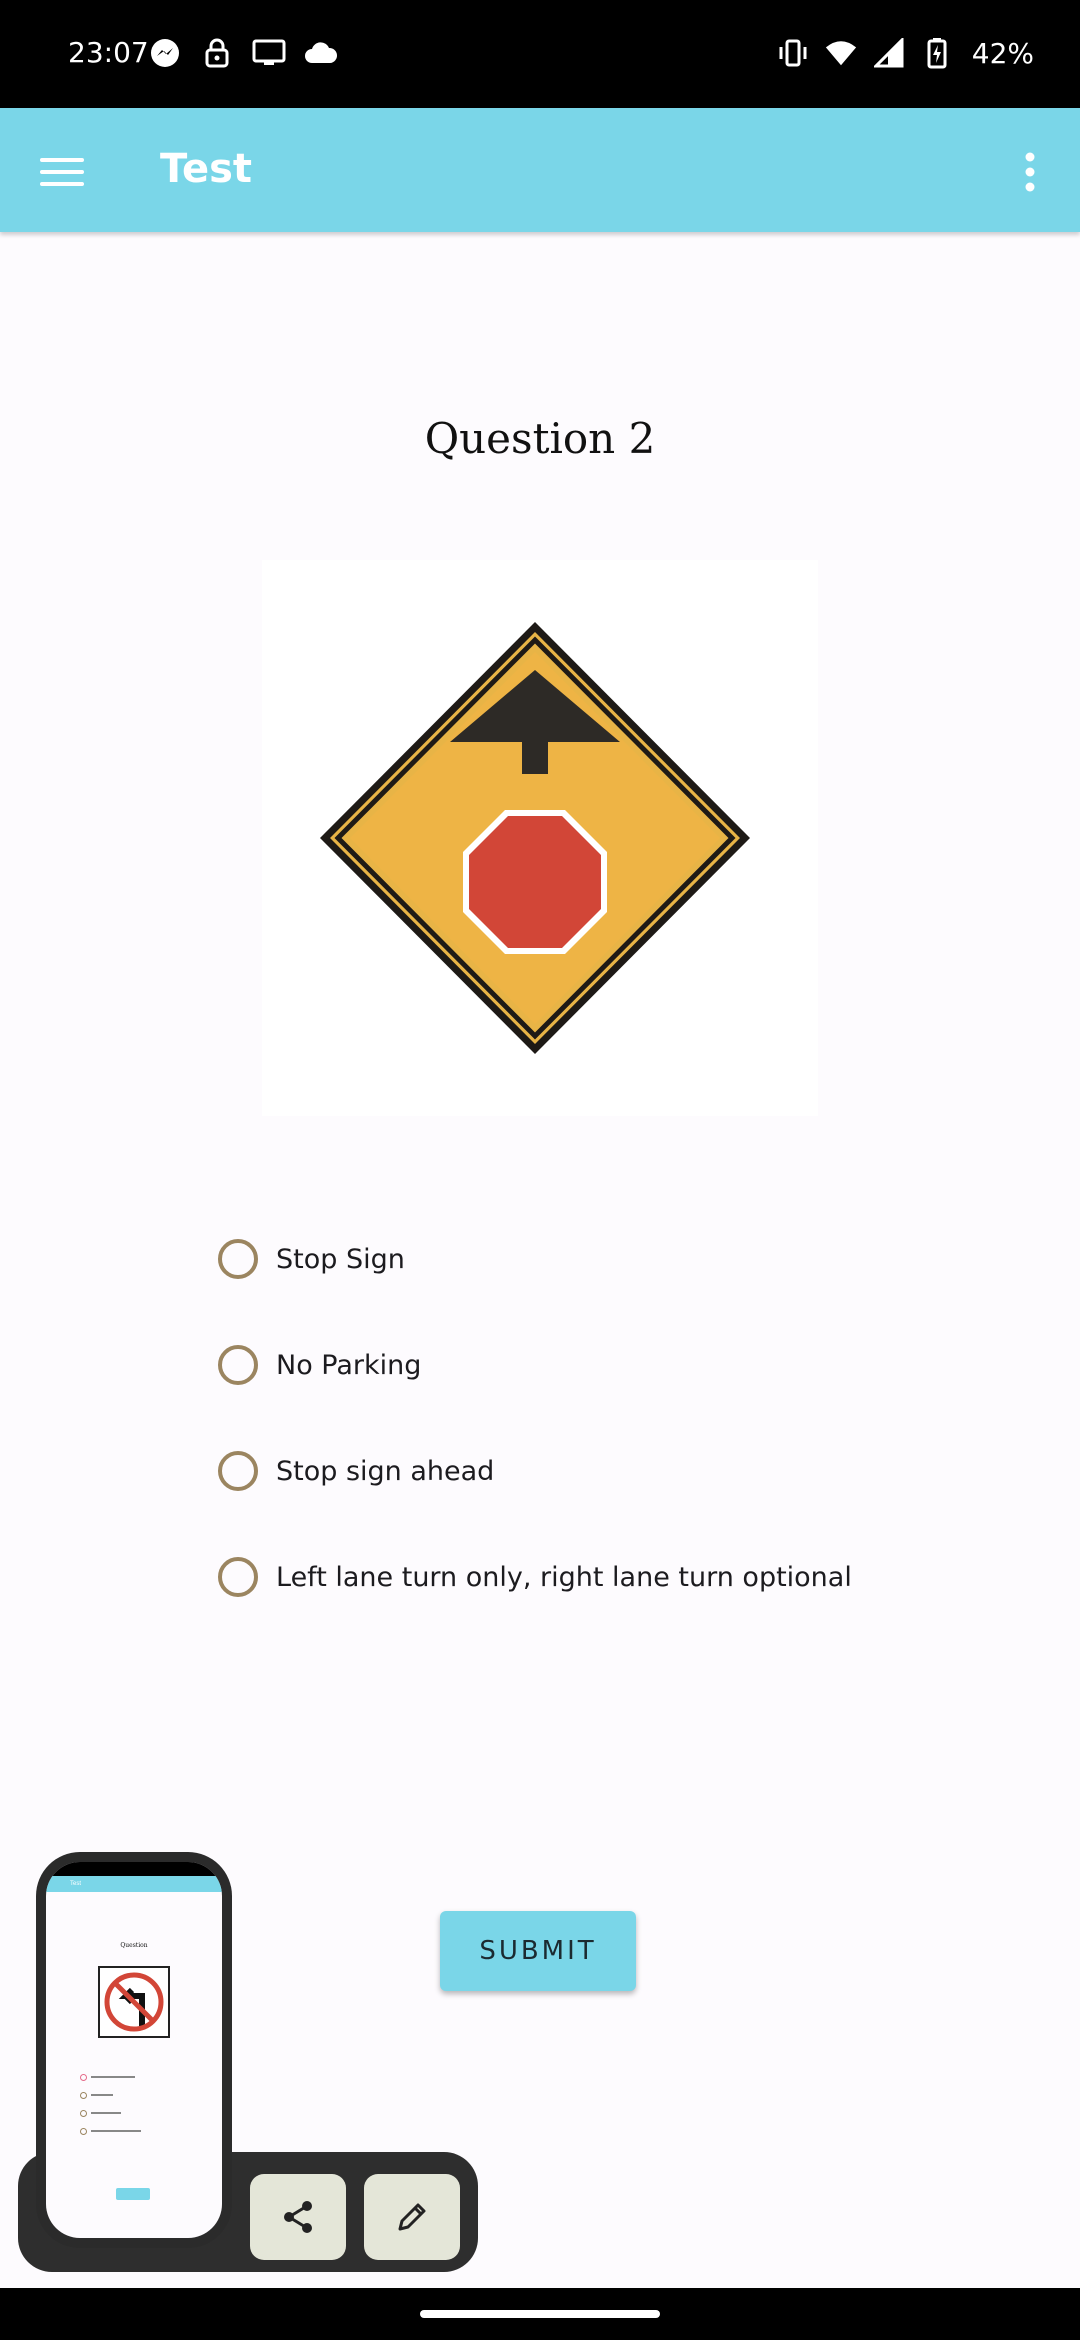 This screenshot has height=2340, width=1080. Describe the element at coordinates (217, 53) in the screenshot. I see `lock-icon` at that location.